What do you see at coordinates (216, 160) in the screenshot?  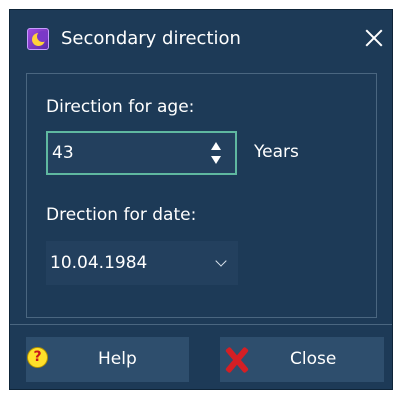 I see `spin-down-icon` at bounding box center [216, 160].